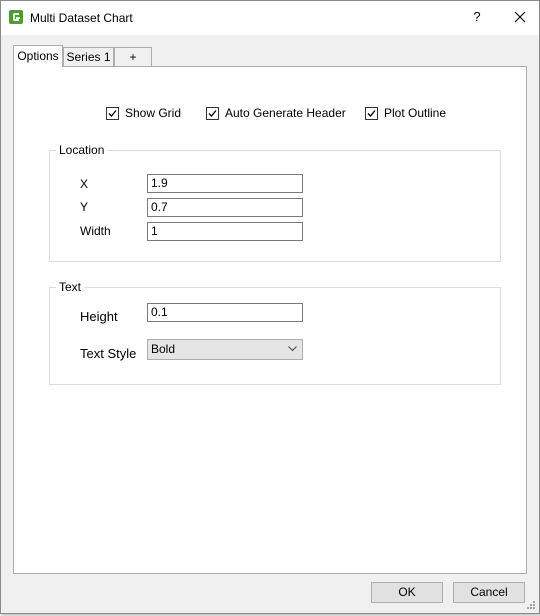  I want to click on location-group-title: Location, so click(82, 150).